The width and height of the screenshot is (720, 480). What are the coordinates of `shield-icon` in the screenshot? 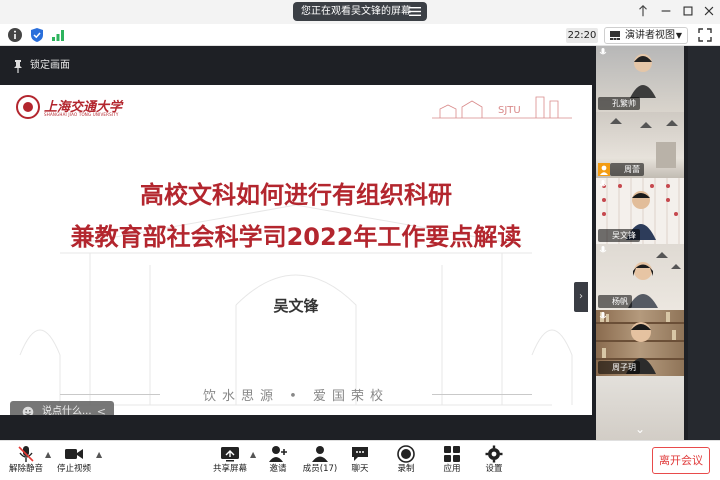 It's located at (37, 35).